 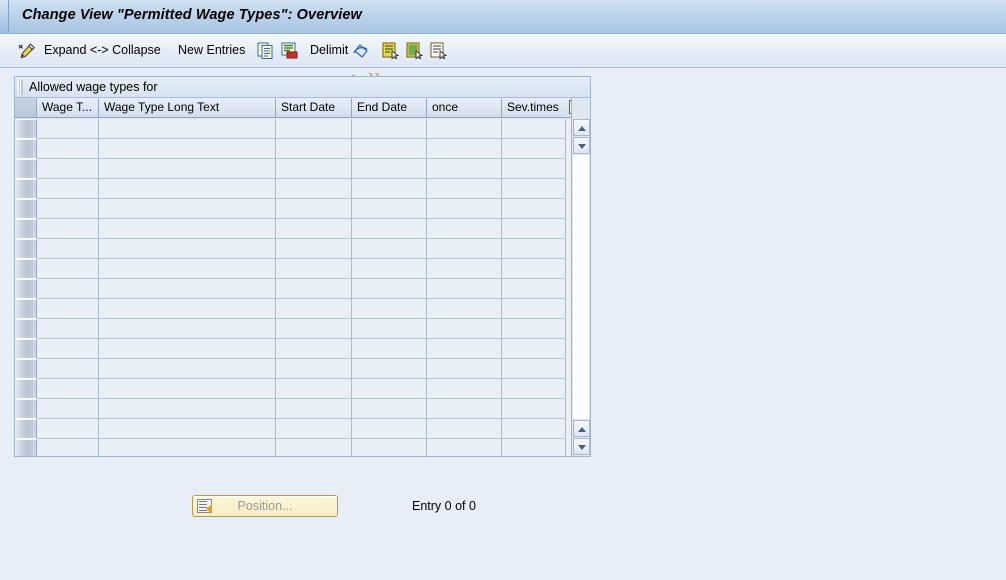 I want to click on scroll-down-bottom-icon, so click(x=581, y=446).